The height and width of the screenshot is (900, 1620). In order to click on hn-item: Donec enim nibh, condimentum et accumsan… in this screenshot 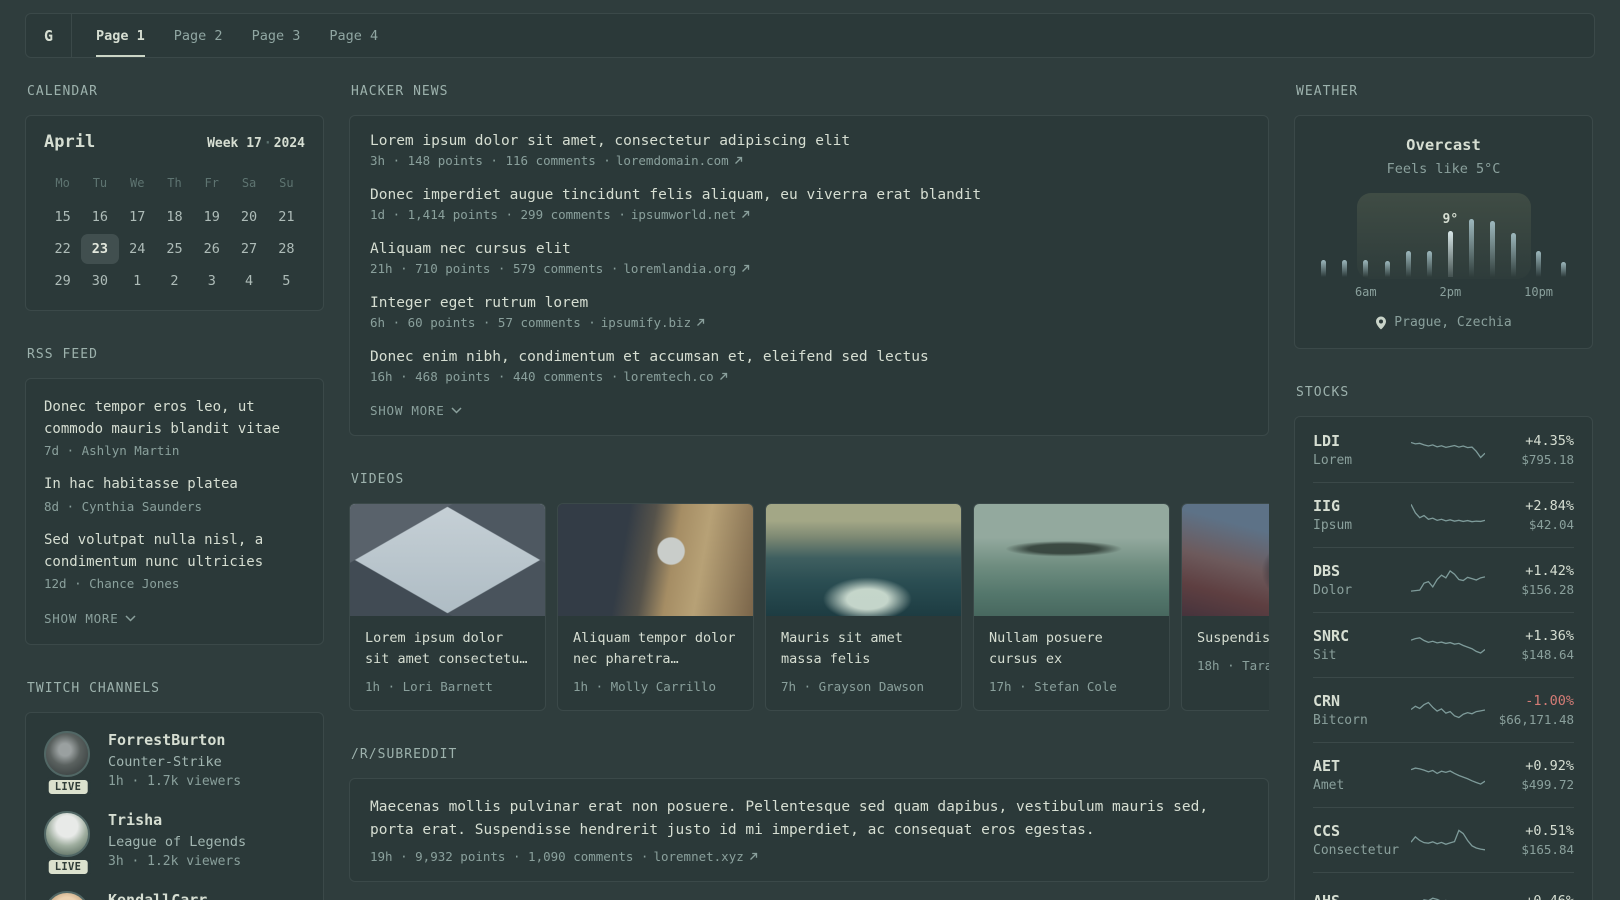, I will do `click(809, 366)`.